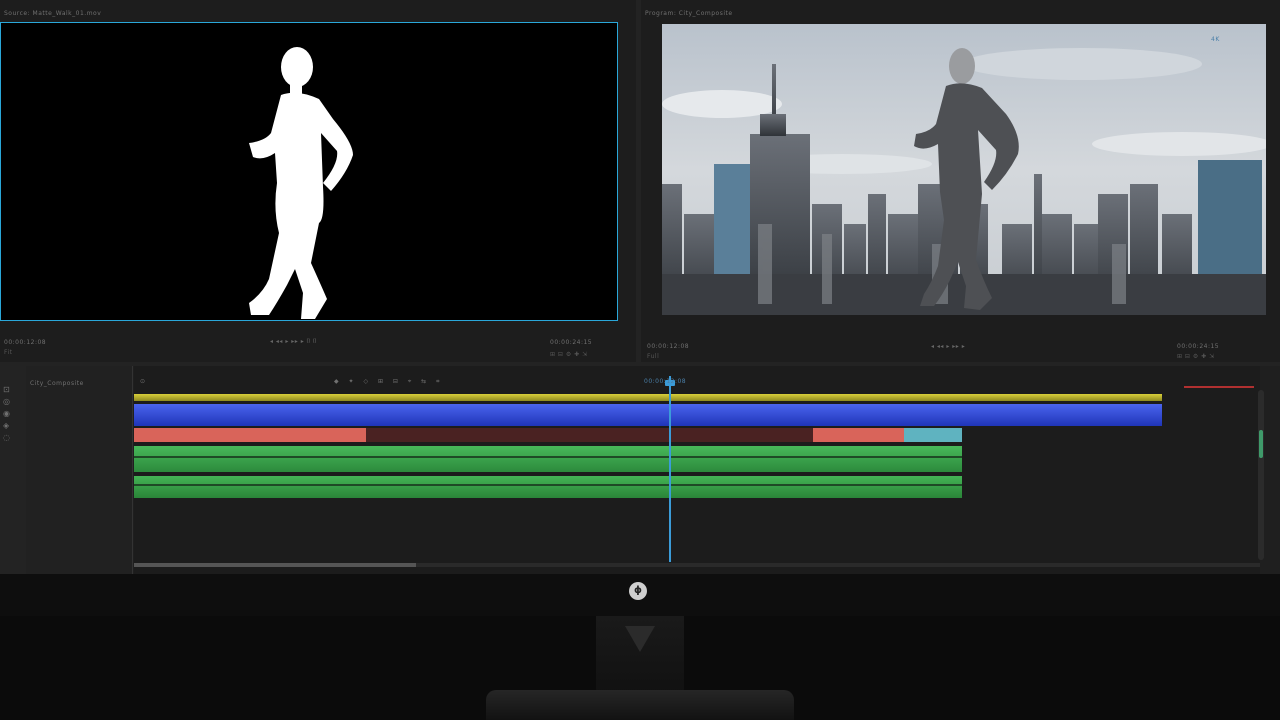 This screenshot has height=720, width=1280. I want to click on timeline-vertical-scrollbar, so click(1261, 475).